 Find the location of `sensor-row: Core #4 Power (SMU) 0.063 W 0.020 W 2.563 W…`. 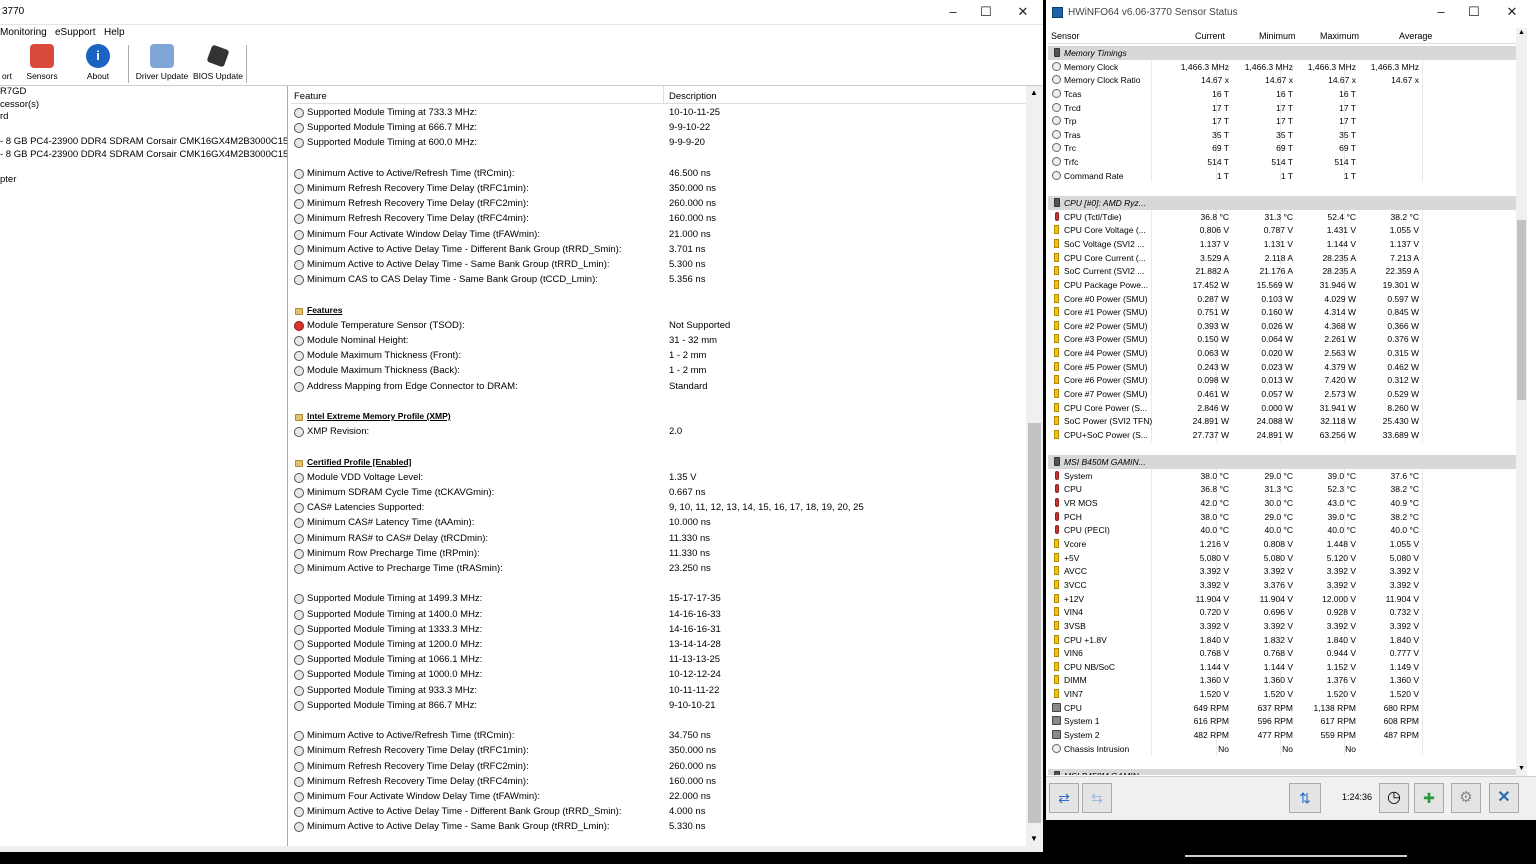

sensor-row: Core #4 Power (SMU) 0.063 W 0.020 W 2.563 W… is located at coordinates (1285, 353).